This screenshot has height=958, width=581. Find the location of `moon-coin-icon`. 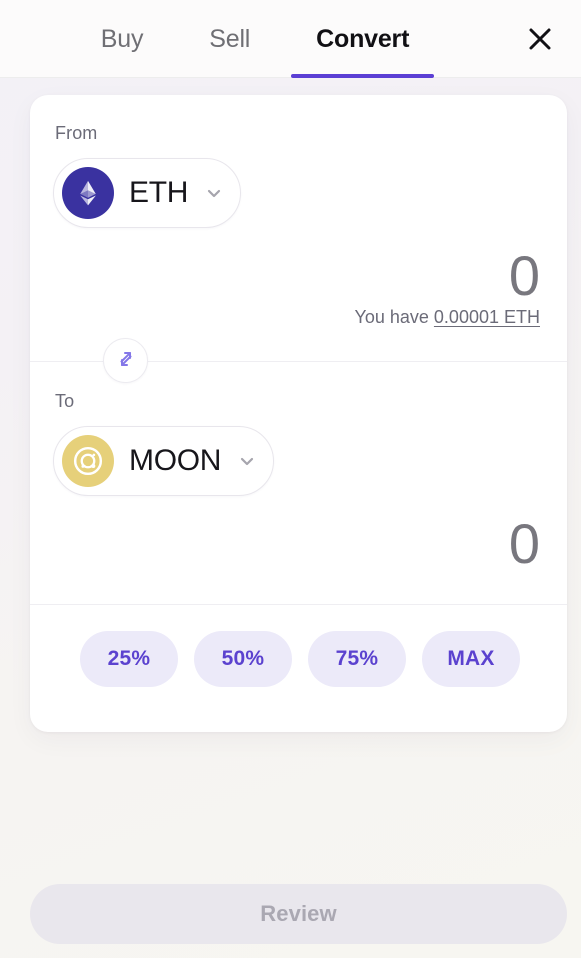

moon-coin-icon is located at coordinates (88, 461).